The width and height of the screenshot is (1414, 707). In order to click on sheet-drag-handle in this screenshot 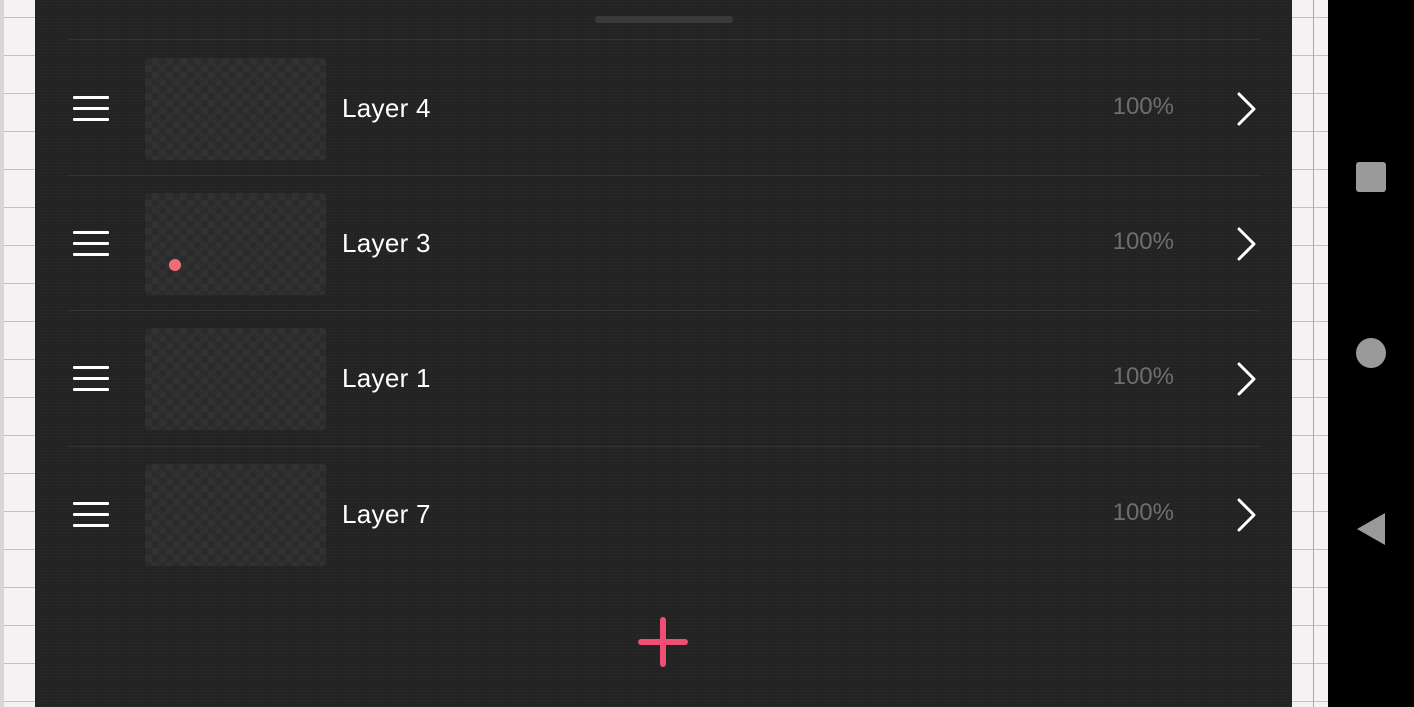, I will do `click(664, 19)`.